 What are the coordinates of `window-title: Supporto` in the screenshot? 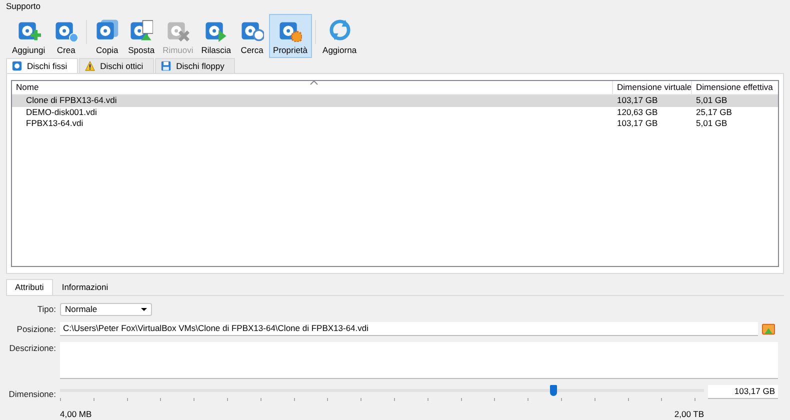 It's located at (23, 6).